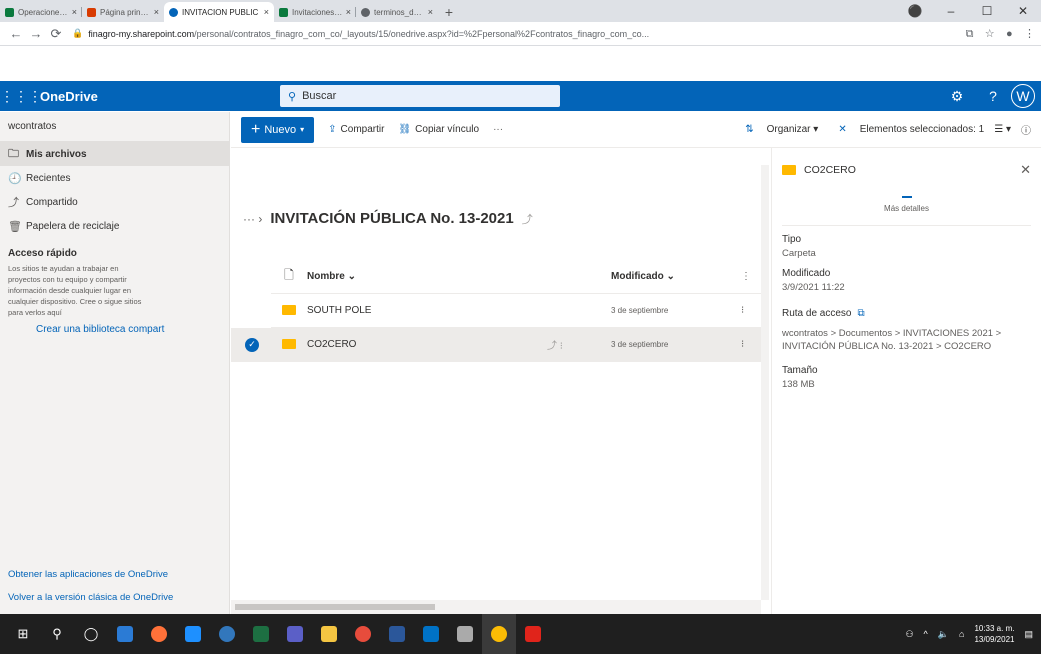  I want to click on edge-legacy-icon, so click(125, 634).